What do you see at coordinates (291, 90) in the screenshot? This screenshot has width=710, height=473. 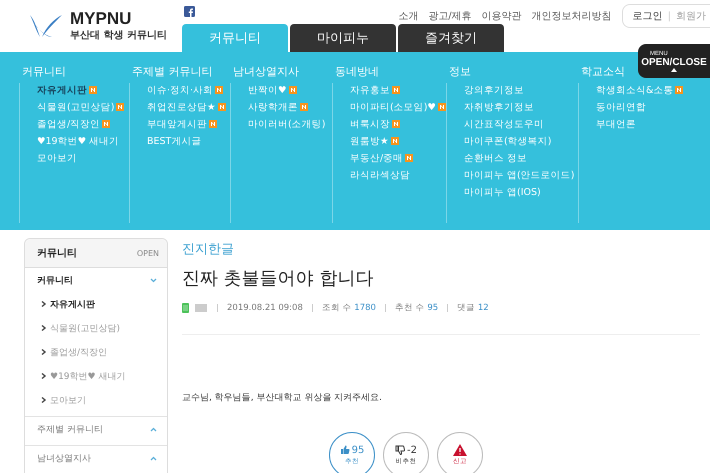 I see `menu-item: 반짝이♥` at bounding box center [291, 90].